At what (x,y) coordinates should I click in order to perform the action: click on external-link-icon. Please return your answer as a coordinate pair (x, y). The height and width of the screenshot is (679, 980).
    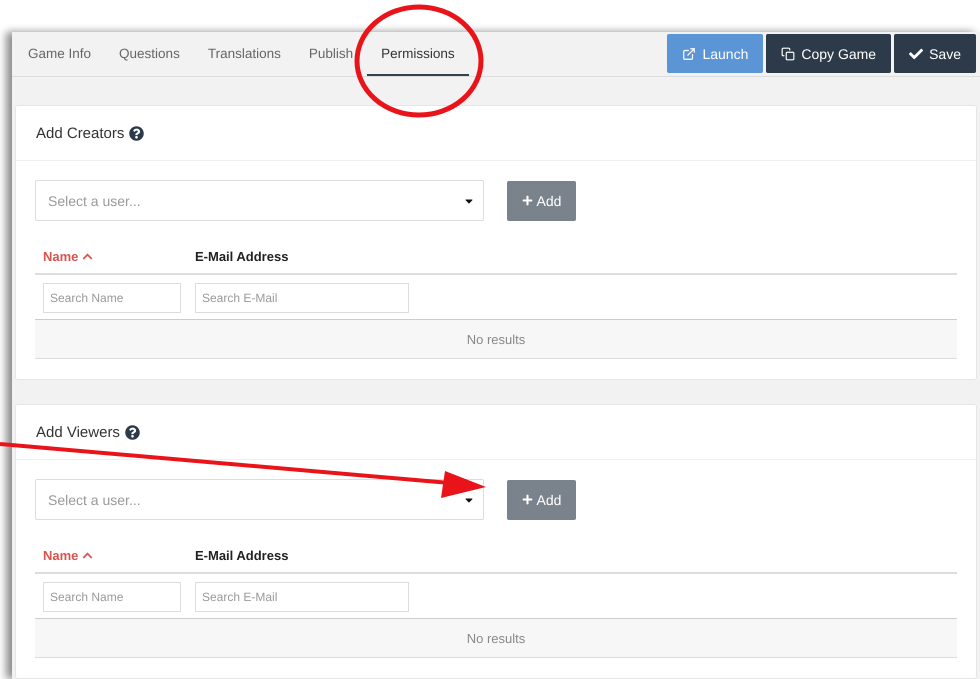
    Looking at the image, I should click on (689, 53).